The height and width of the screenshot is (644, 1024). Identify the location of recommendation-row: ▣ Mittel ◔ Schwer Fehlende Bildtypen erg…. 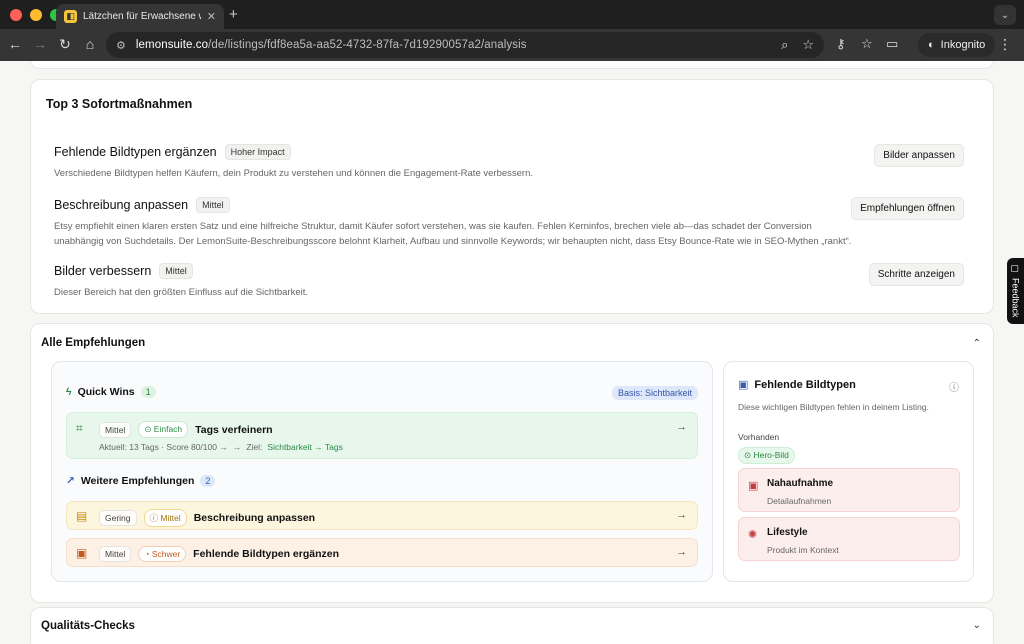
(382, 552).